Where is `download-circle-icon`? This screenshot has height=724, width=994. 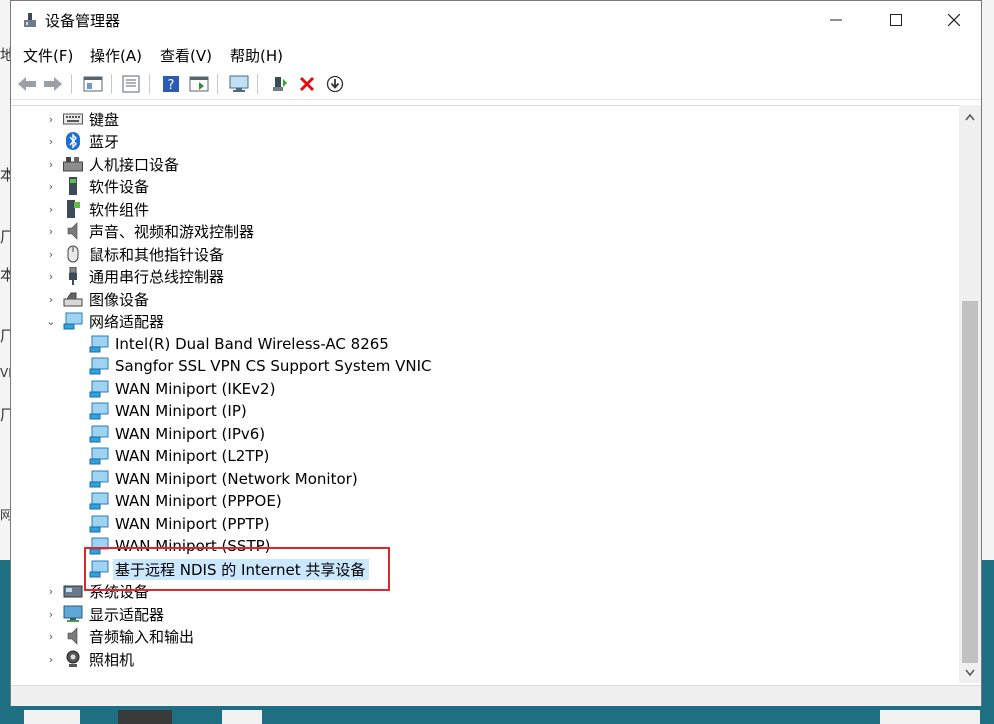
download-circle-icon is located at coordinates (335, 84).